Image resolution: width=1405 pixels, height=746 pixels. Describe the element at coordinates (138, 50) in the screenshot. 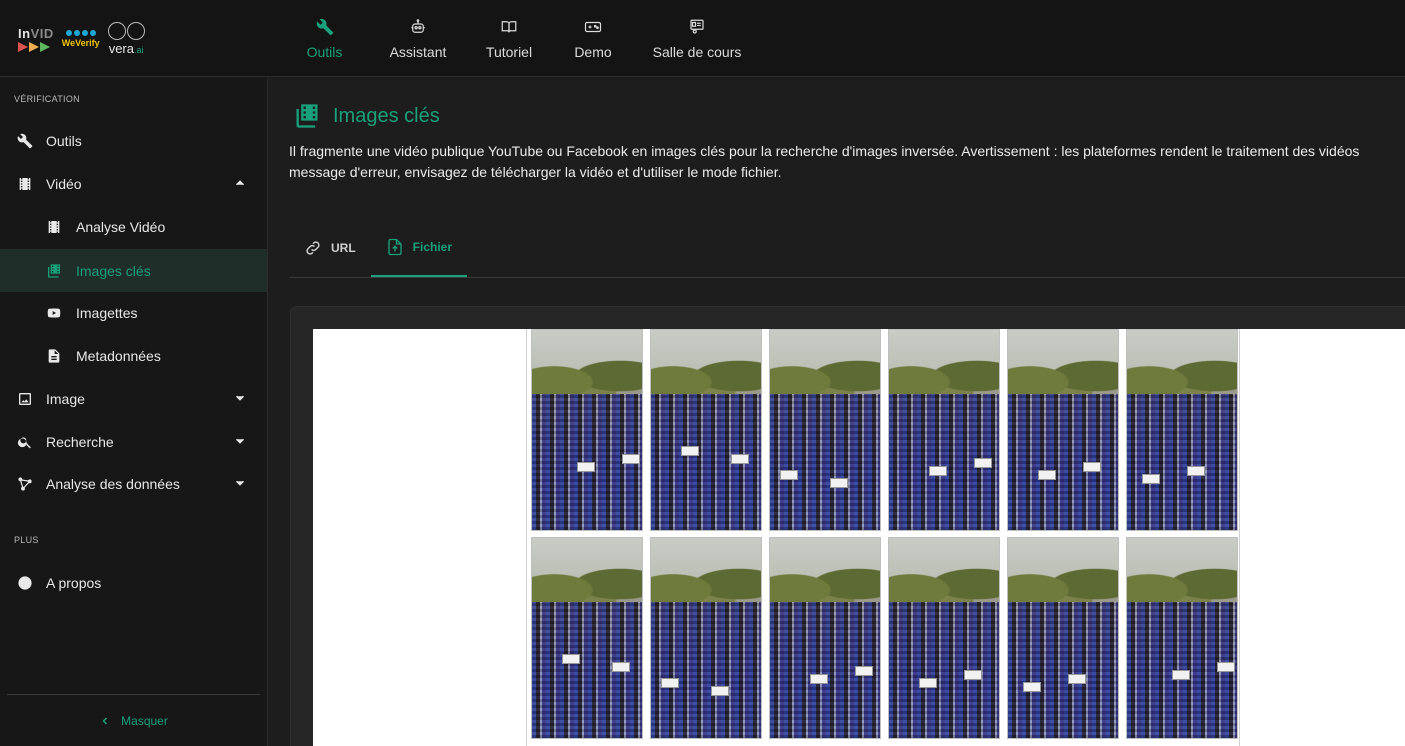

I see `vera-logo-sub: .ai` at that location.